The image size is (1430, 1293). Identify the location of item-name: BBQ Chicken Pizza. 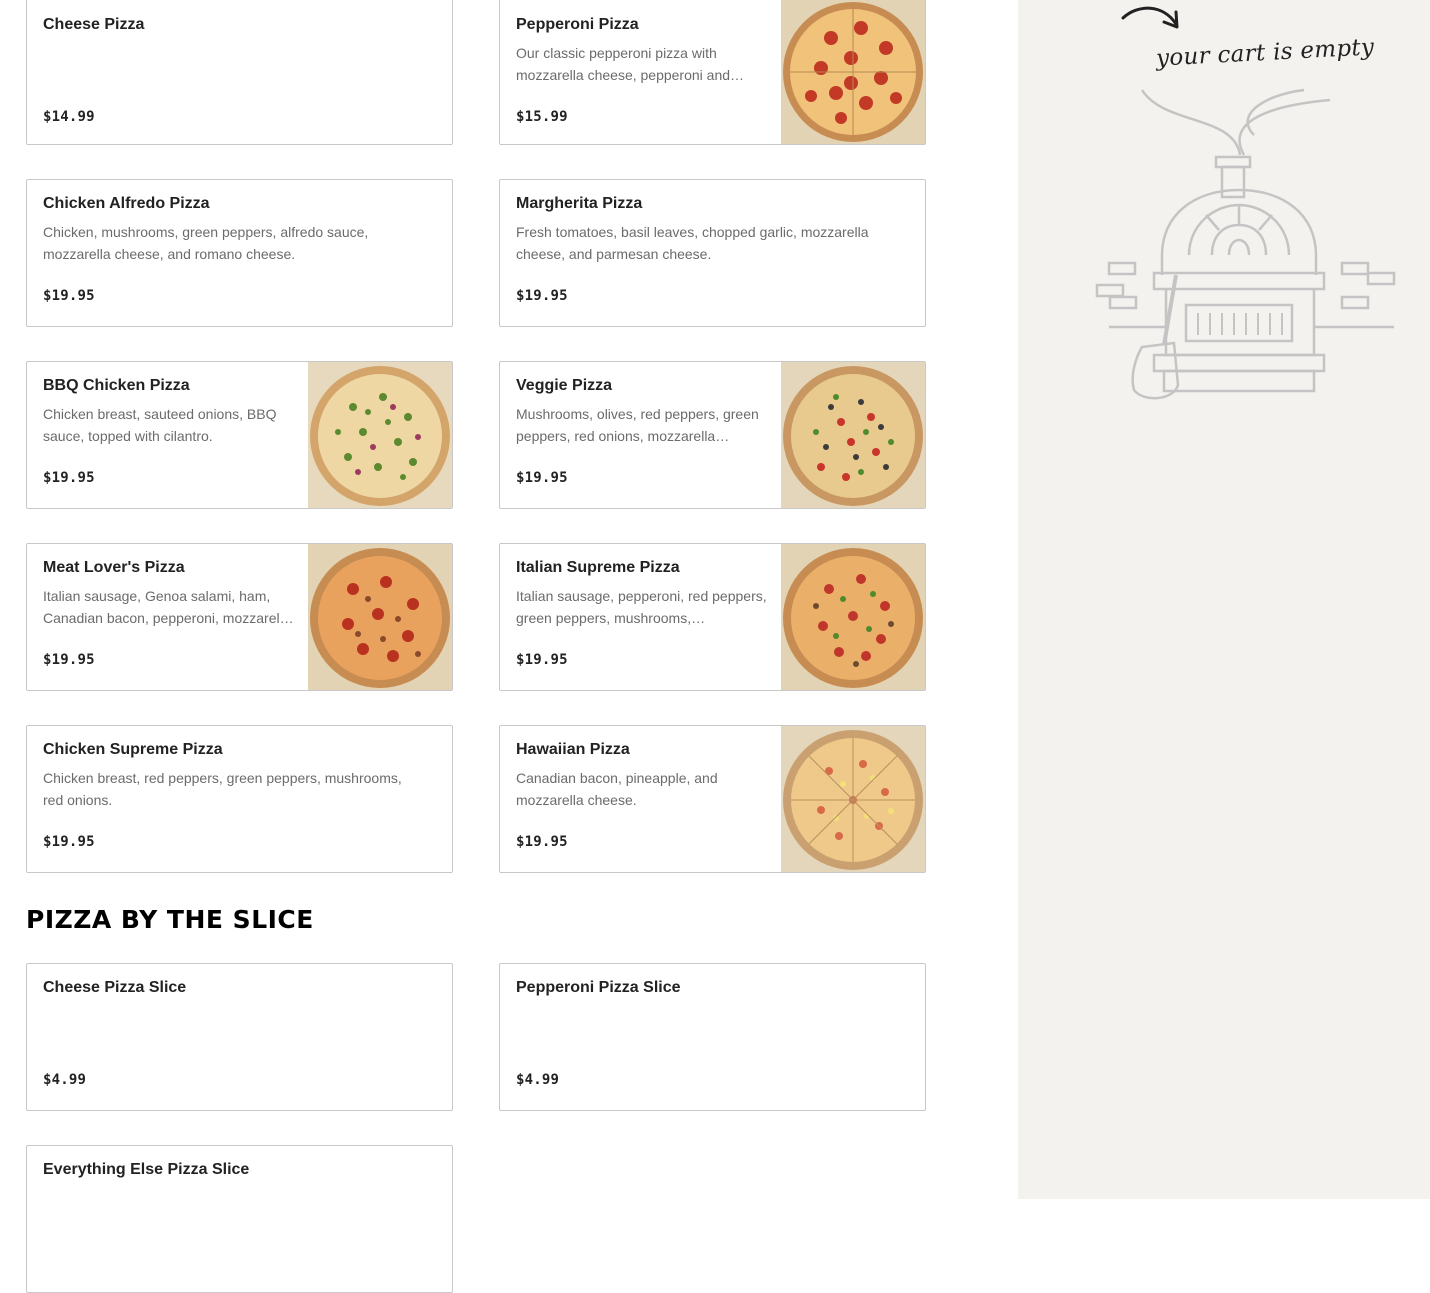
(116, 385).